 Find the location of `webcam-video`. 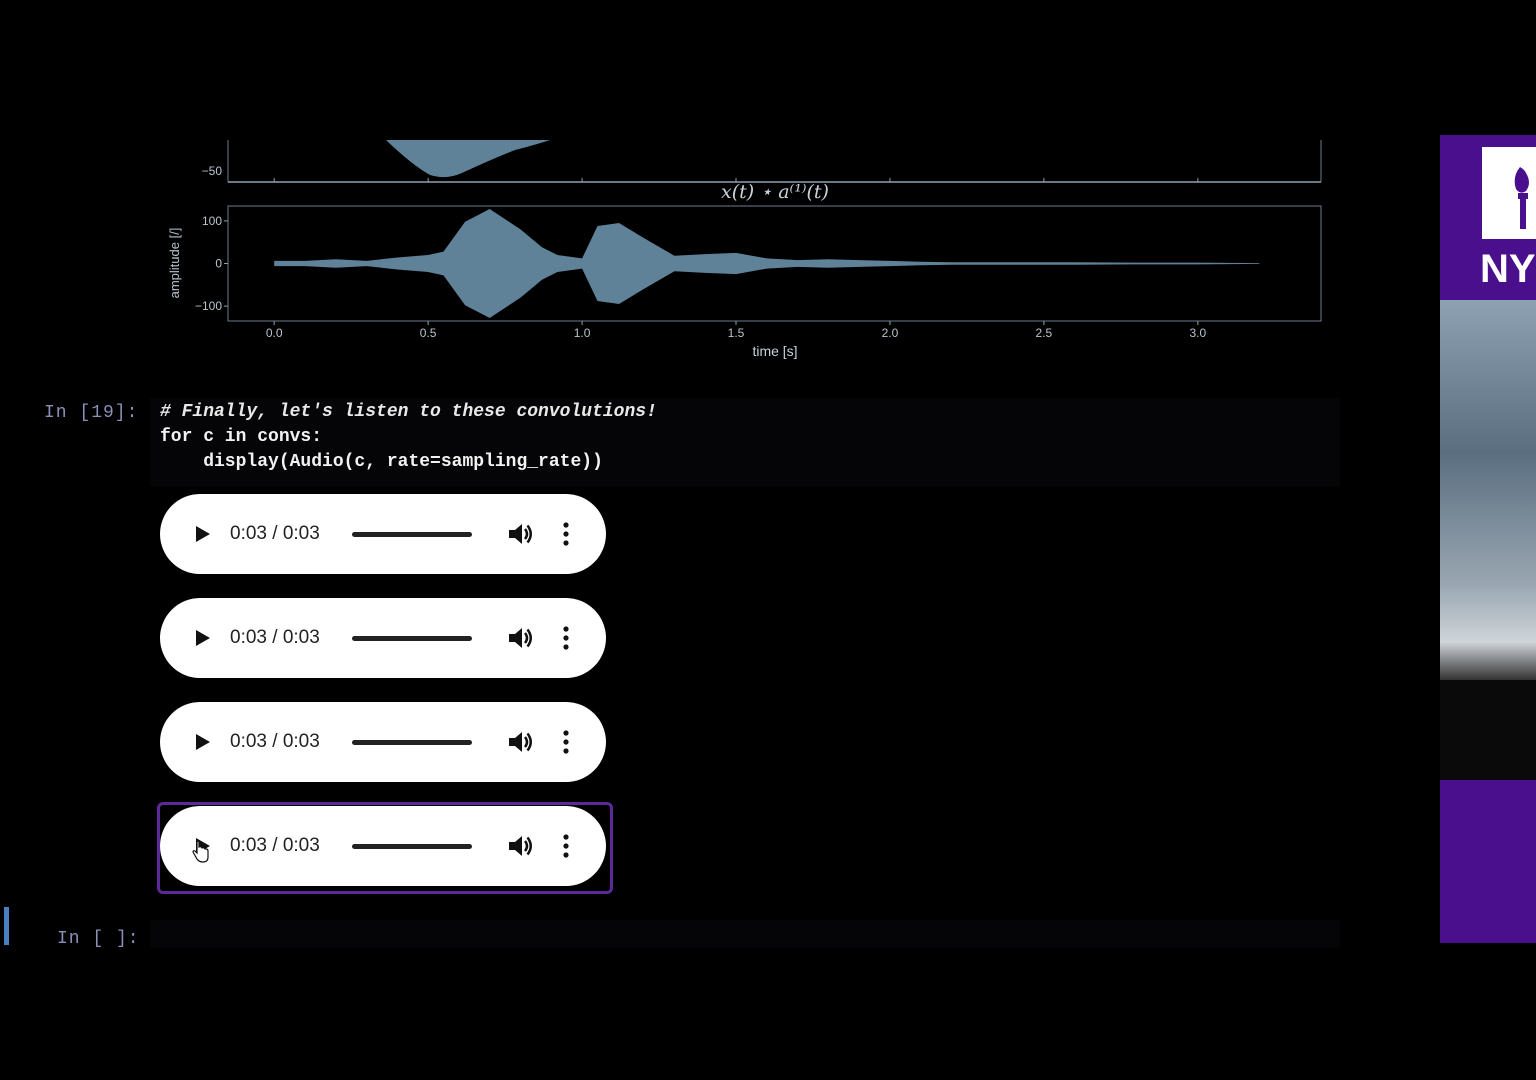

webcam-video is located at coordinates (1488, 490).